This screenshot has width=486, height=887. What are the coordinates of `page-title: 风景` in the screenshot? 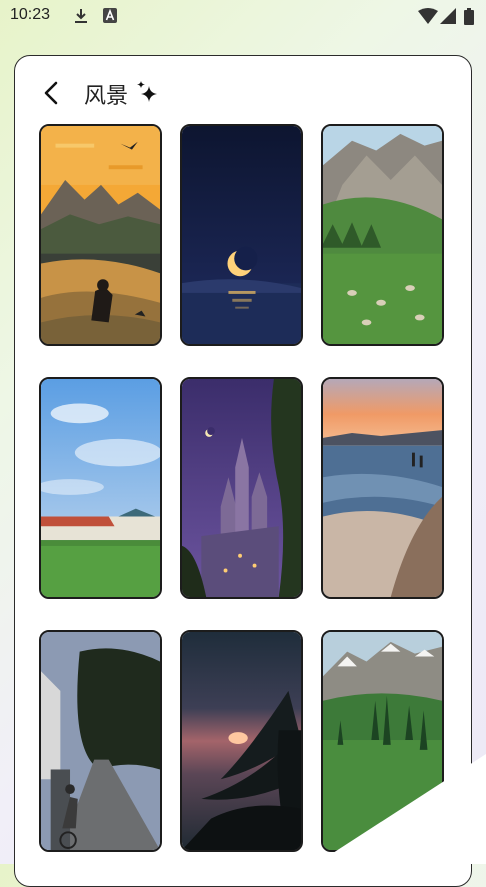 It's located at (106, 96).